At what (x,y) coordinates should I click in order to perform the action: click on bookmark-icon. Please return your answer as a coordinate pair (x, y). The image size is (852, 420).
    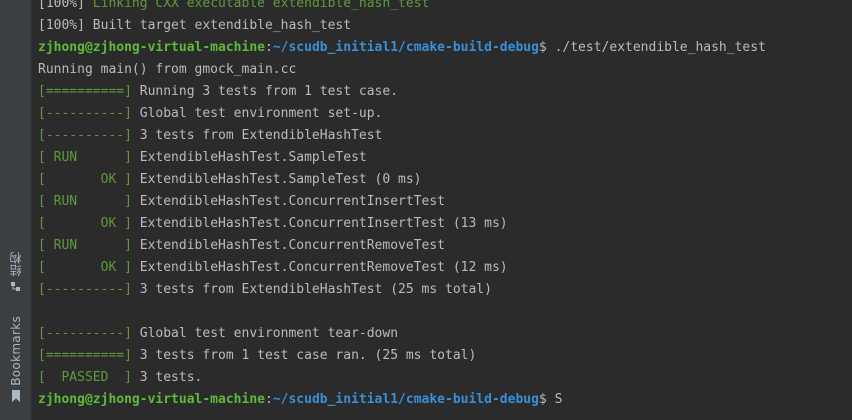
    Looking at the image, I should click on (16, 397).